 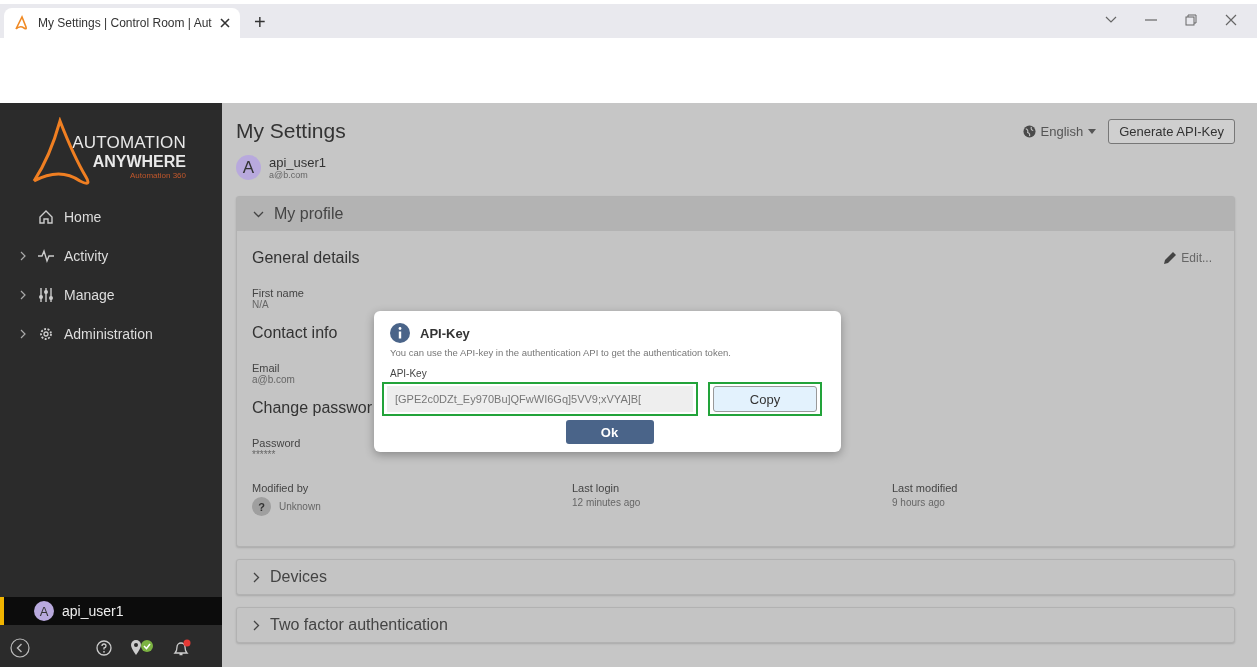 What do you see at coordinates (1170, 258) in the screenshot?
I see `pencil-icon` at bounding box center [1170, 258].